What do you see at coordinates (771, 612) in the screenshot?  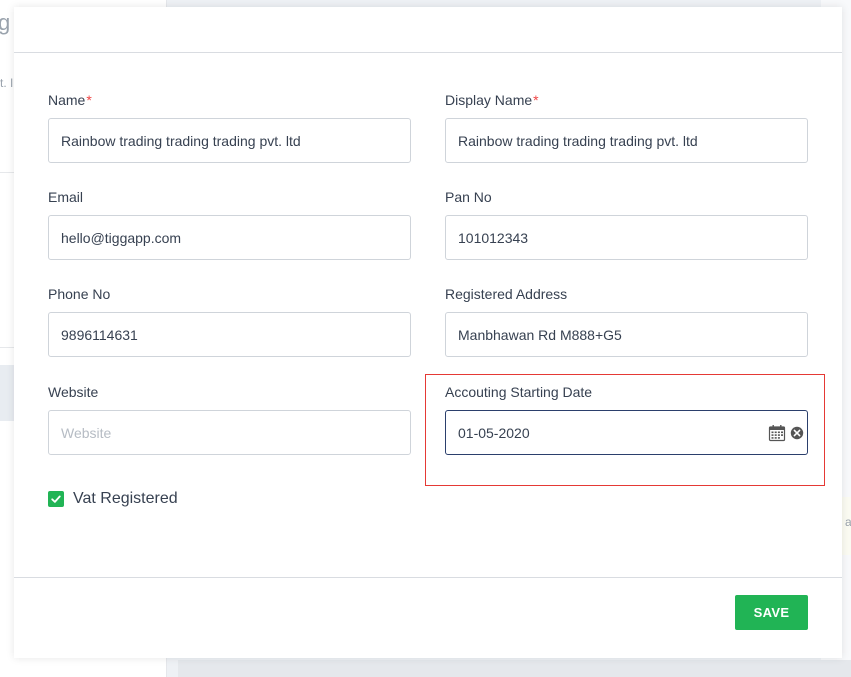 I see `save-button: SAVE` at bounding box center [771, 612].